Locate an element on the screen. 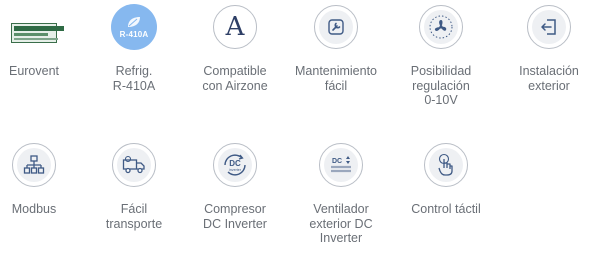  dc-inverter-compressor-icon: DC inverter is located at coordinates (235, 165).